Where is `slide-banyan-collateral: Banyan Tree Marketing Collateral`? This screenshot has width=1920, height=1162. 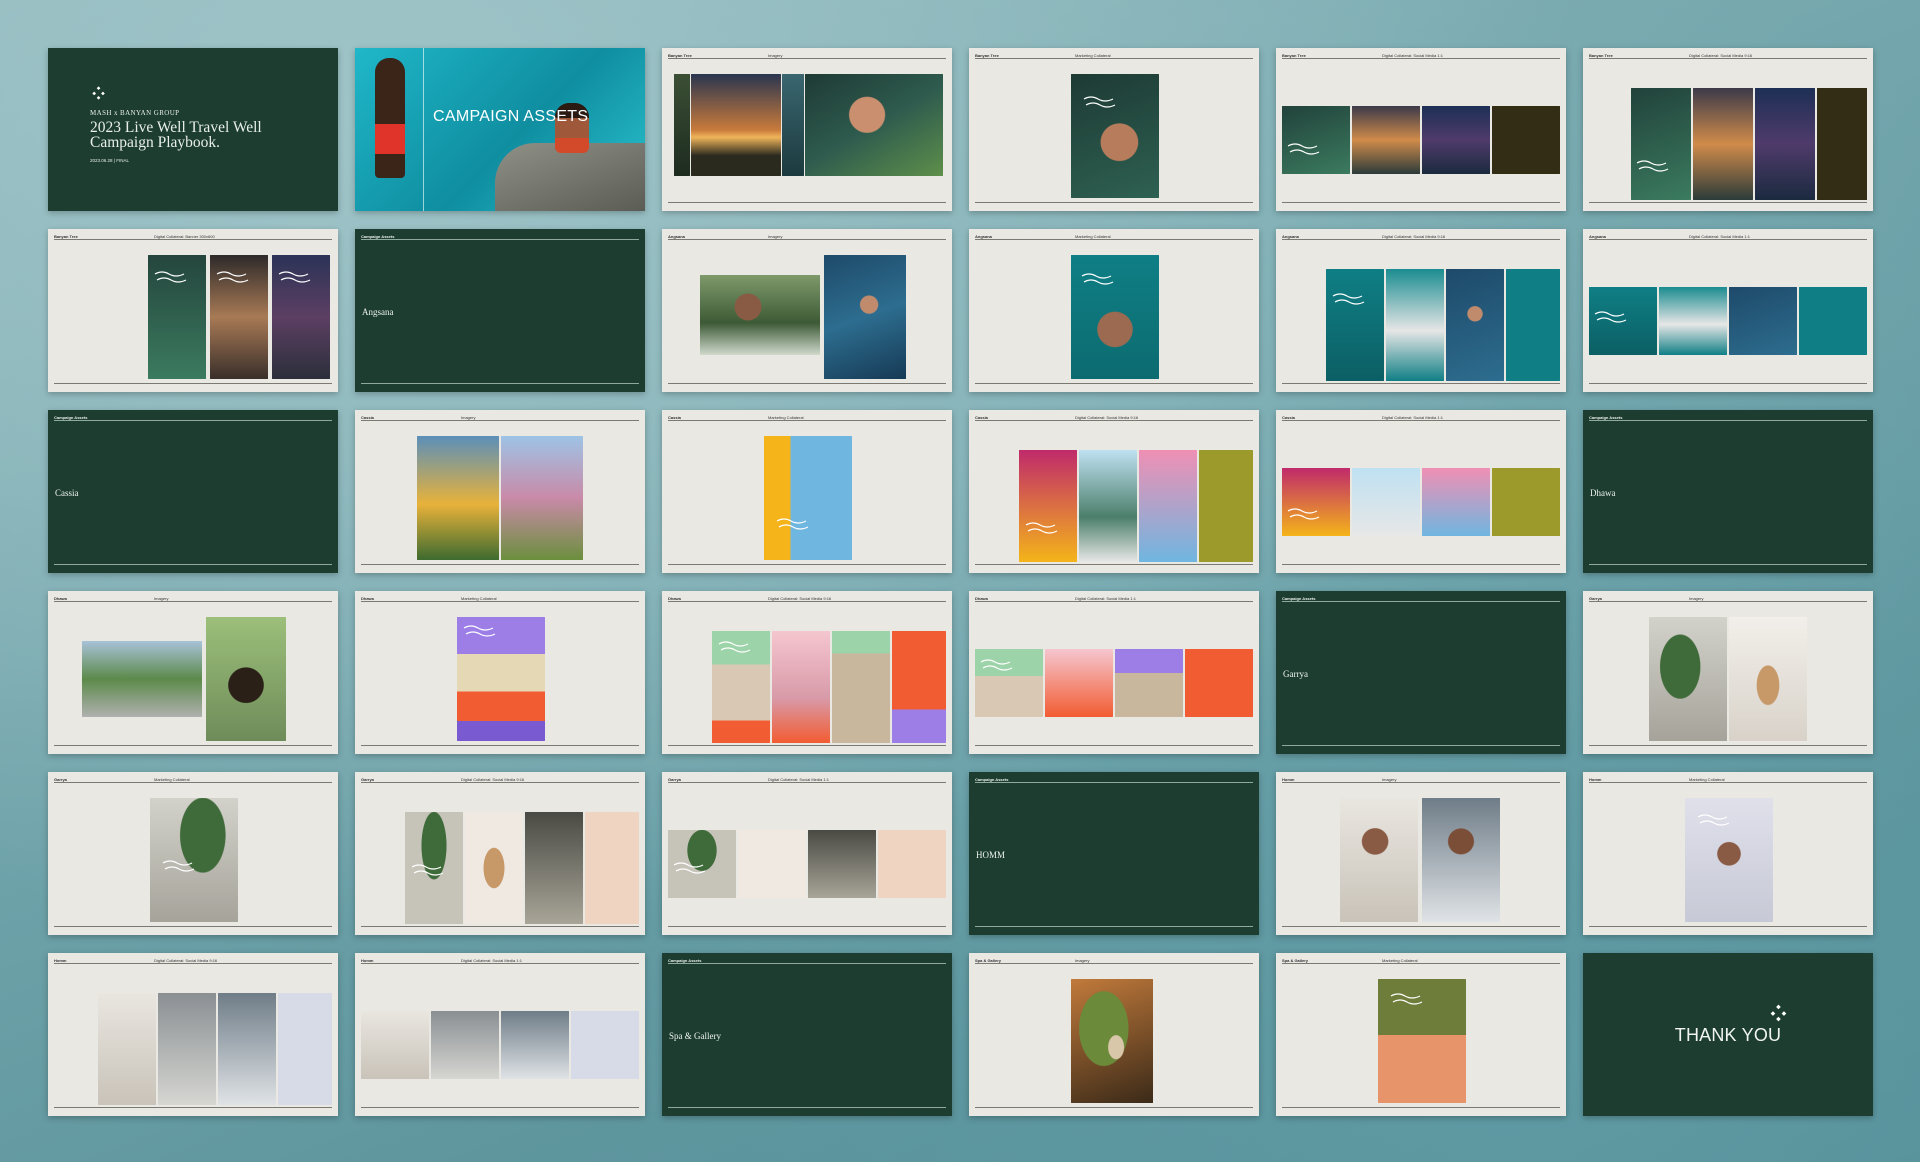
slide-banyan-collateral: Banyan Tree Marketing Collateral is located at coordinates (1114, 129).